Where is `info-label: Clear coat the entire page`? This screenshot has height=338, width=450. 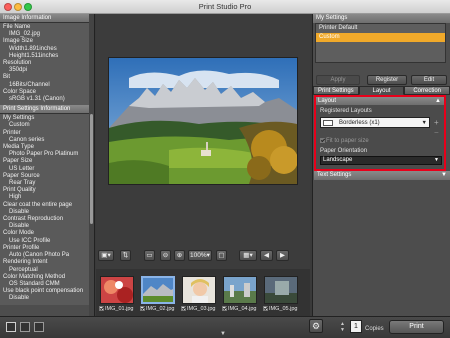
info-label: Clear coat the entire page is located at coordinates (38, 204).